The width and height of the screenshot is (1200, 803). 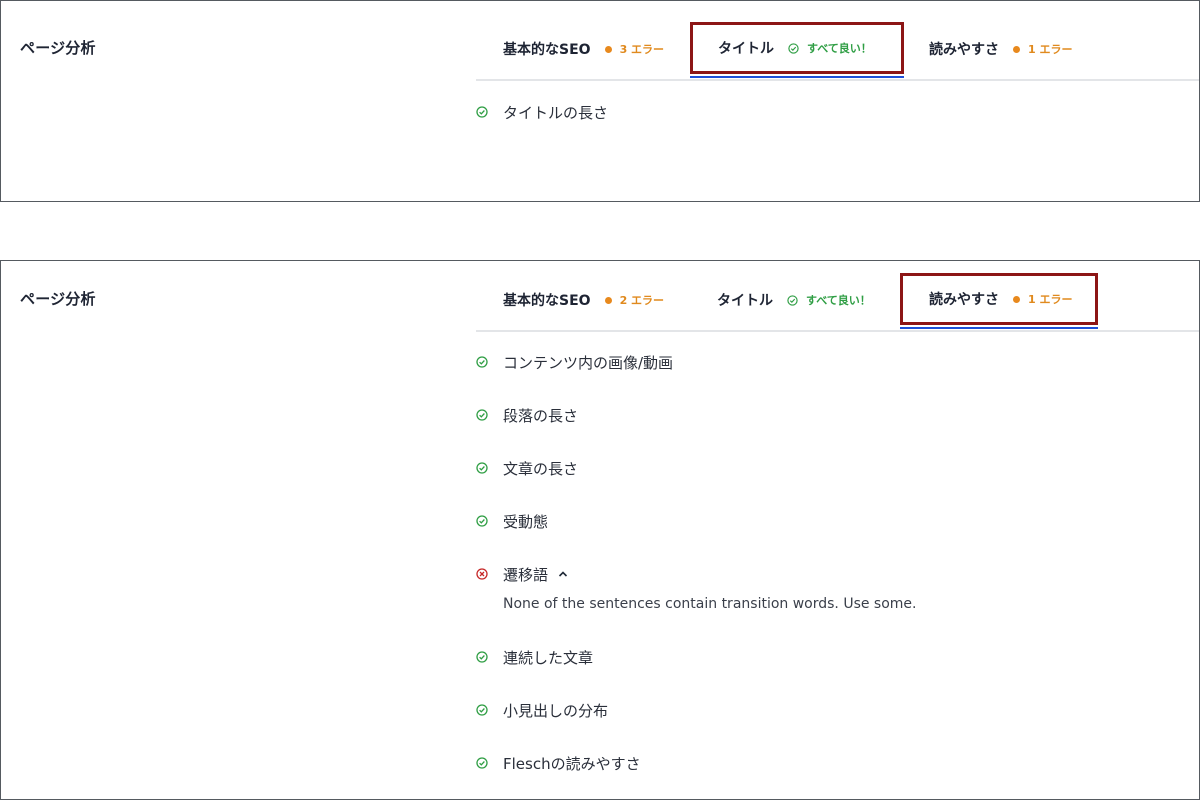 I want to click on item-label: 連続した文章, so click(x=548, y=657).